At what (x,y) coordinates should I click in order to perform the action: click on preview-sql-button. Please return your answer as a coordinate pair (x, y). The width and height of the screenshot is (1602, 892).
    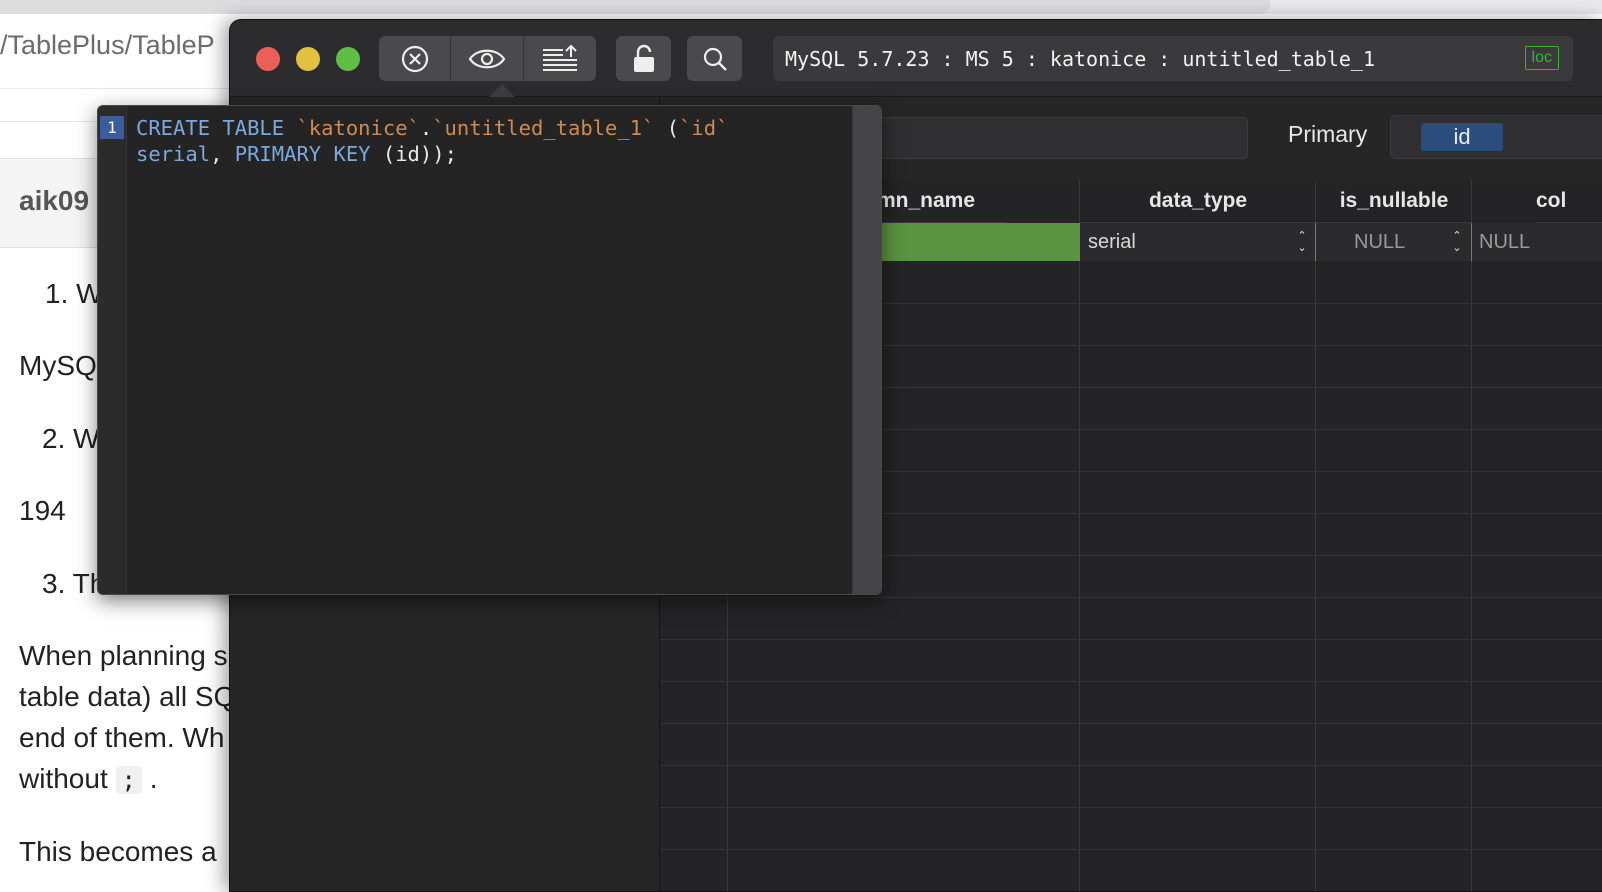
    Looking at the image, I should click on (486, 58).